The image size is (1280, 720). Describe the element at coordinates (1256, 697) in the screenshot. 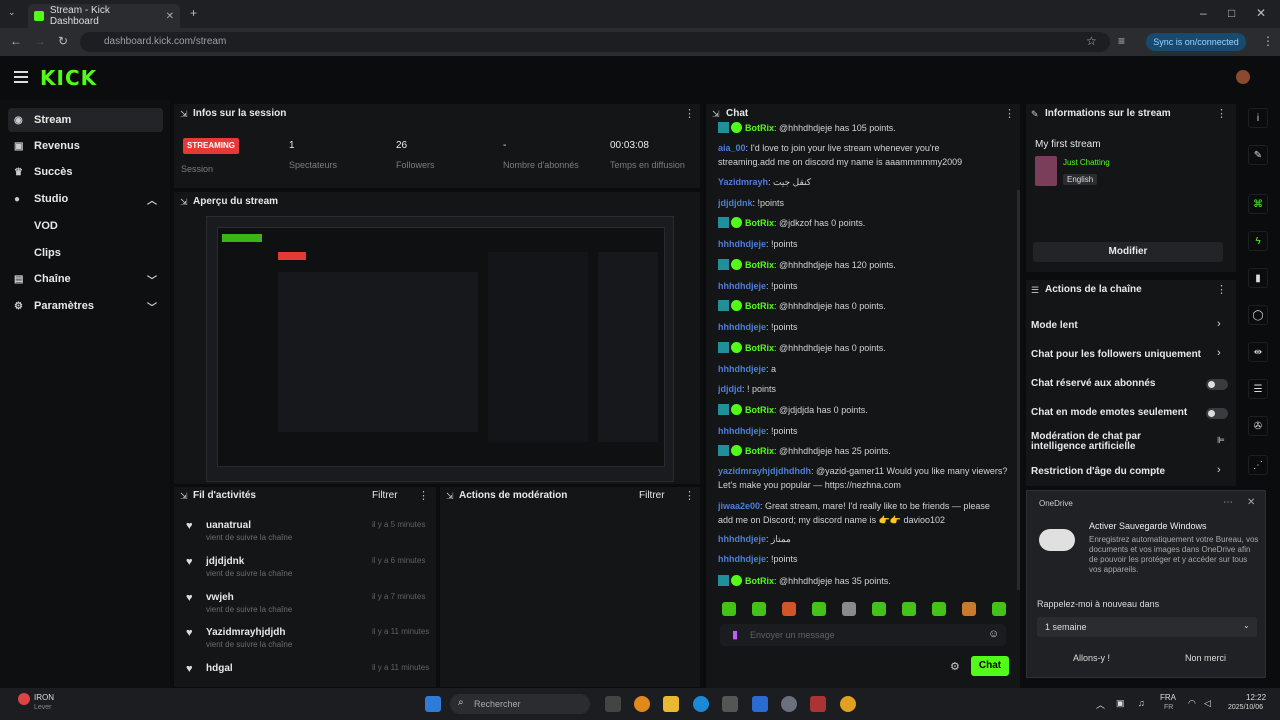

I see `clock-time: 12:22` at that location.